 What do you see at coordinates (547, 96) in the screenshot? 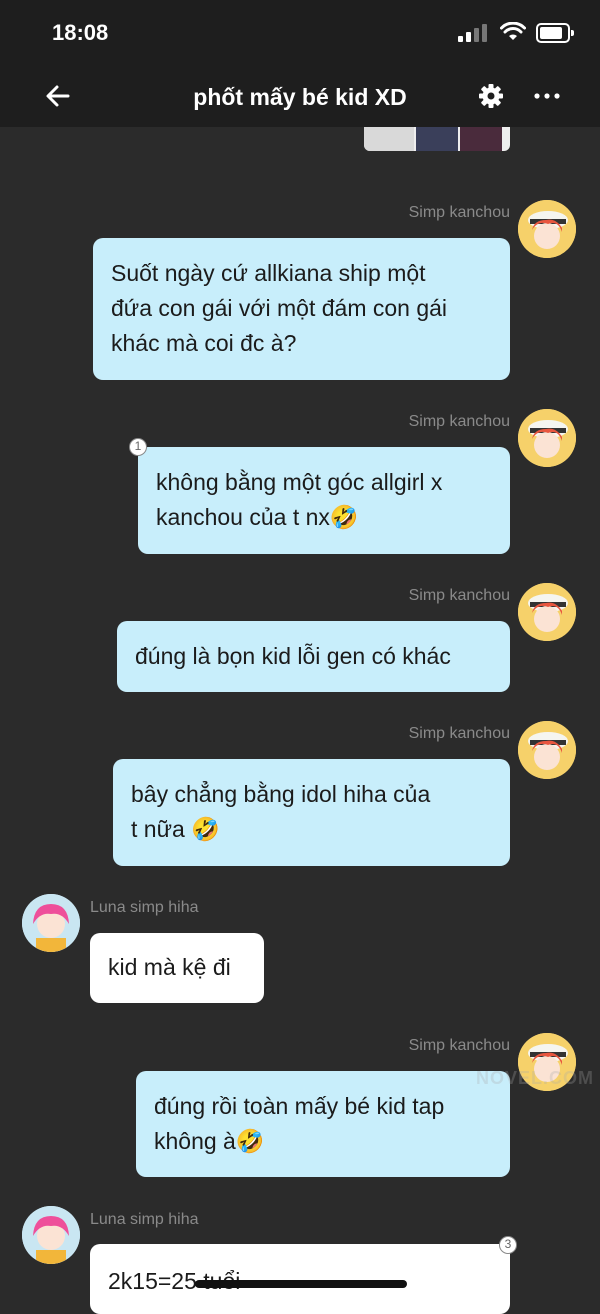
I see `more-dots-icon` at bounding box center [547, 96].